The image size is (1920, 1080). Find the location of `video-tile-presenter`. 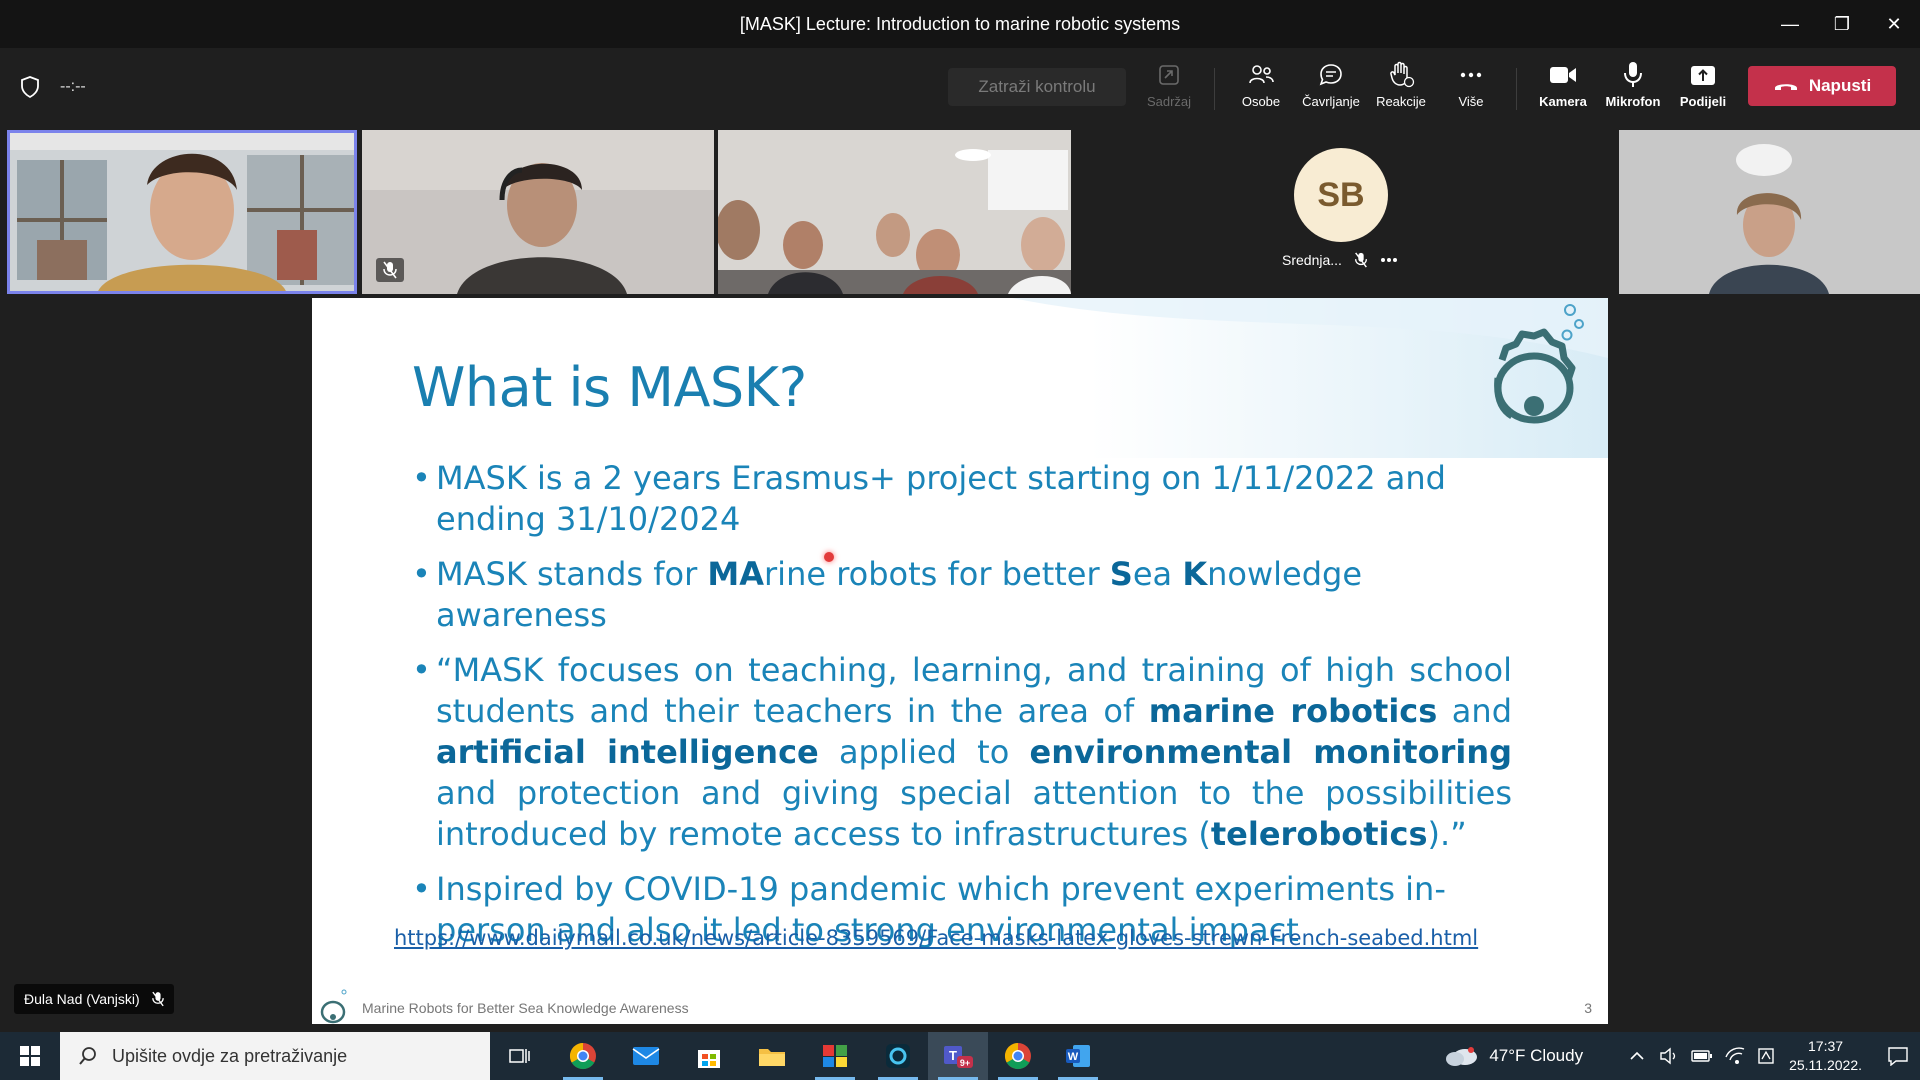

video-tile-presenter is located at coordinates (182, 212).